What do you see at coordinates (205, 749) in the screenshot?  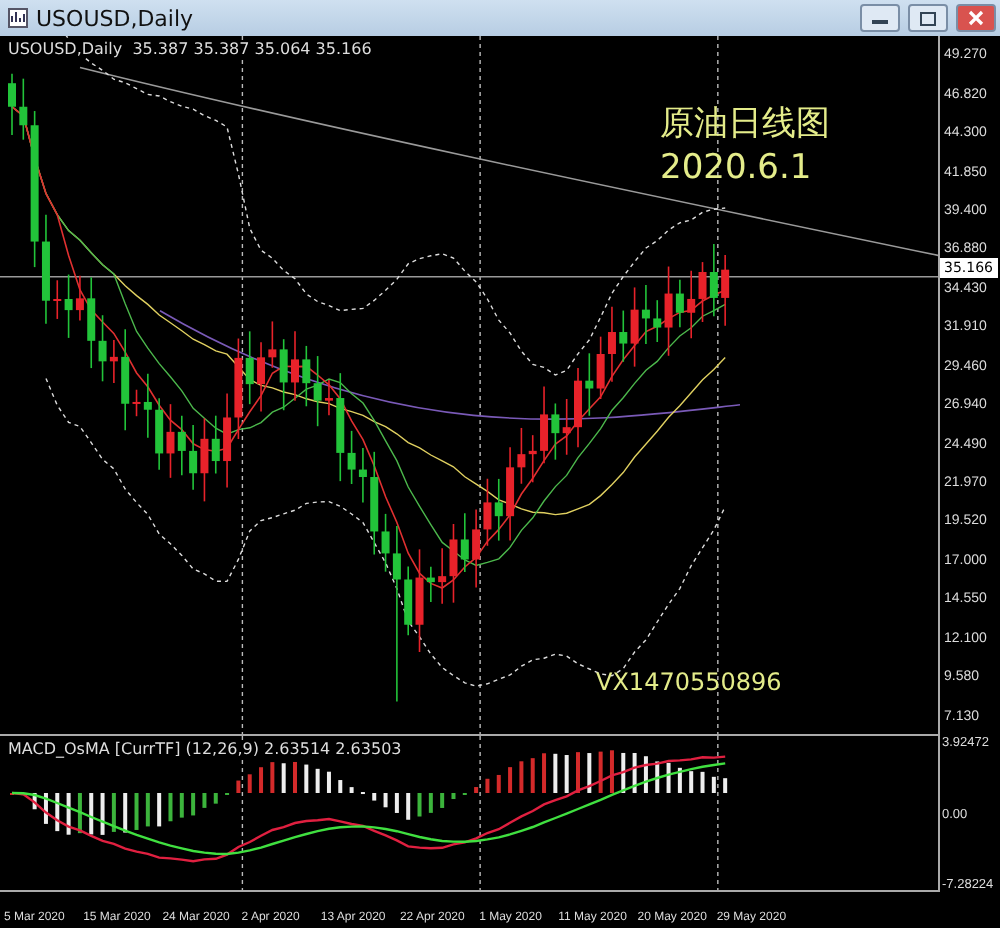 I see `macd-header: MACD_OsMA [CurrTF] (12,26,9) 2.63514 2.63503` at bounding box center [205, 749].